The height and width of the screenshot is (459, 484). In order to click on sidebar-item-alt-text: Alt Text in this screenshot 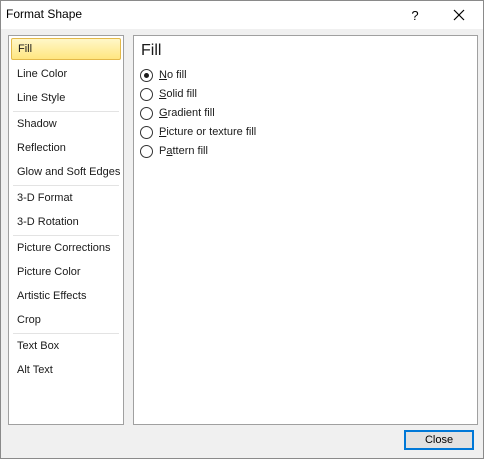, I will do `click(66, 370)`.